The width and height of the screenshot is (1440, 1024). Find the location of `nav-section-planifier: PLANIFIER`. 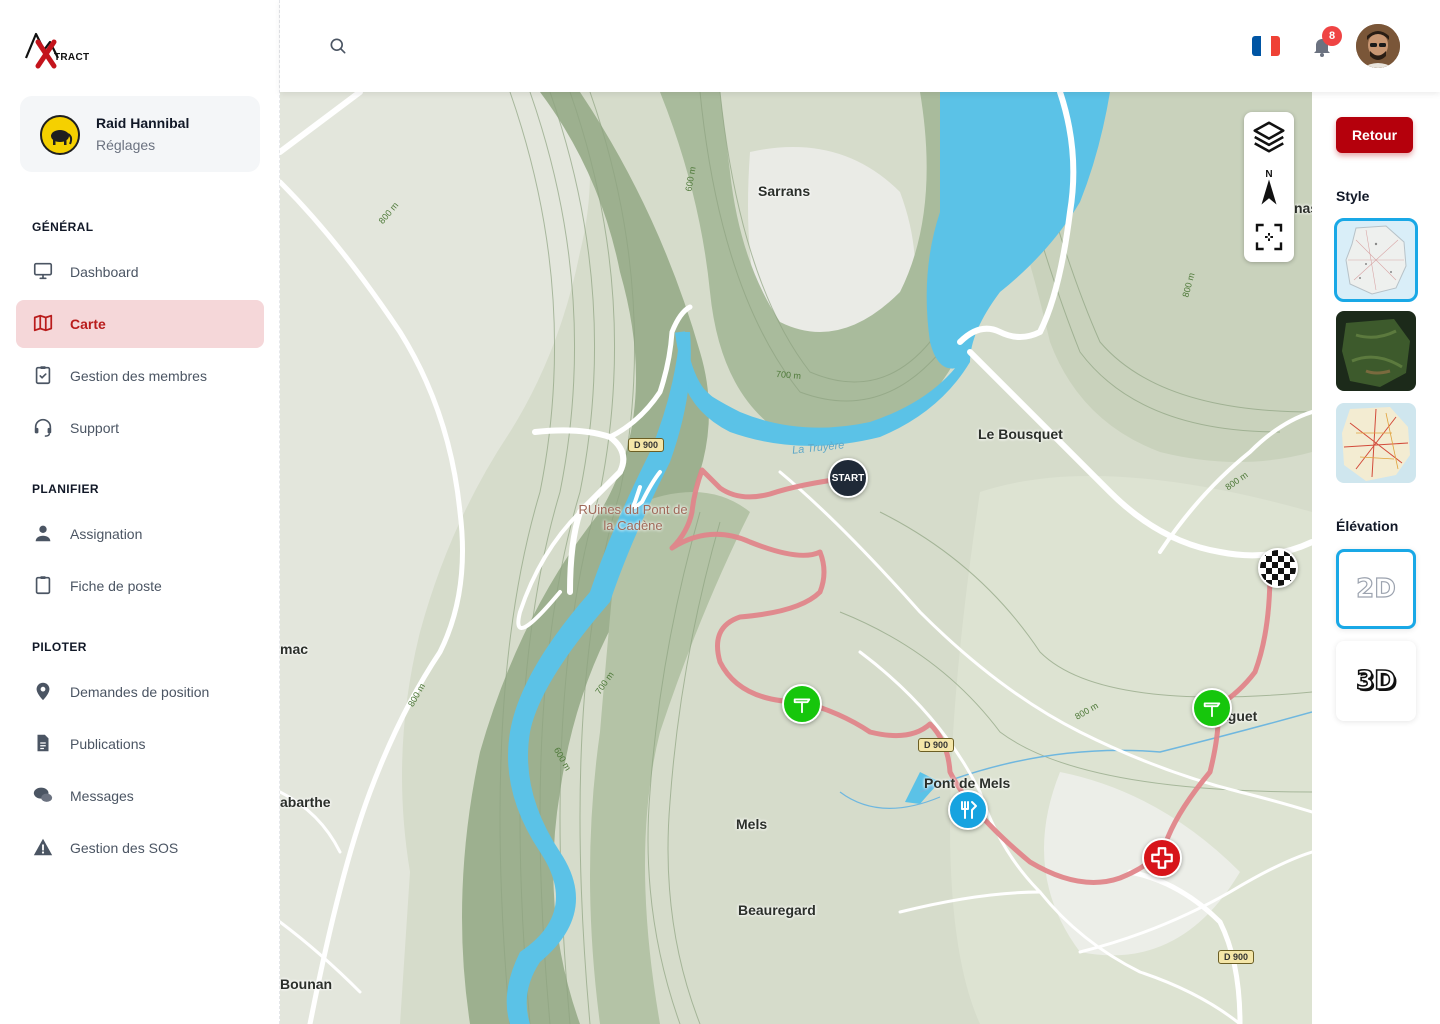

nav-section-planifier: PLANIFIER is located at coordinates (65, 489).